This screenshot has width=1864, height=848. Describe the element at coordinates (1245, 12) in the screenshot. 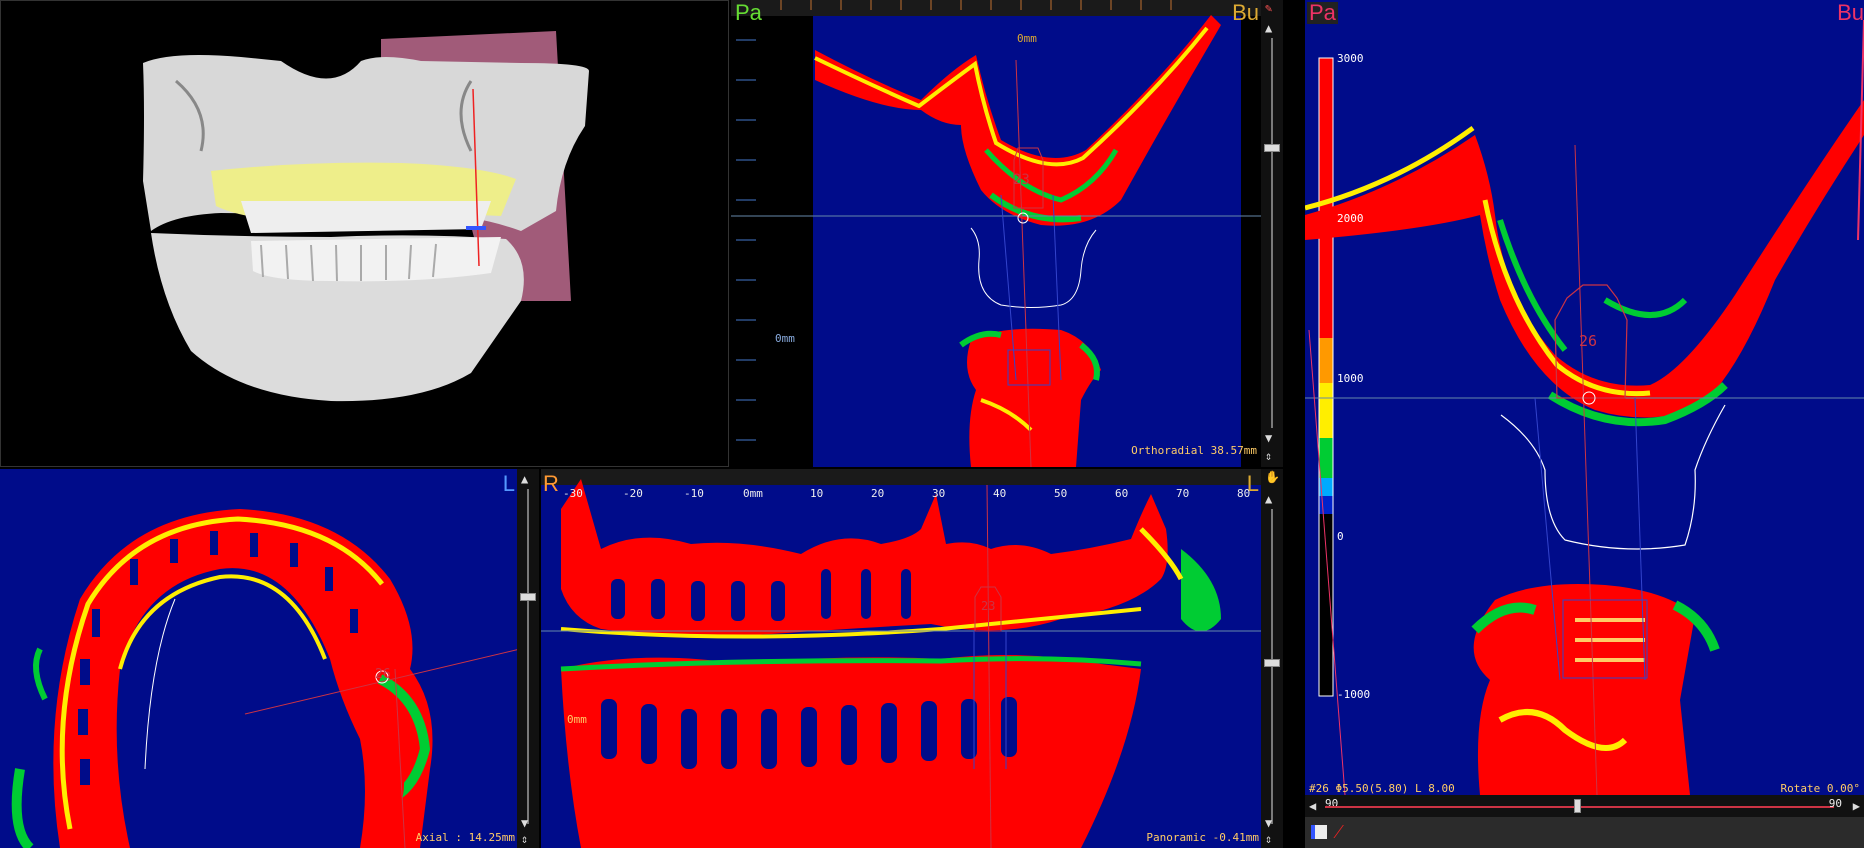

I see `orthoradial-bu-label: Bu` at that location.